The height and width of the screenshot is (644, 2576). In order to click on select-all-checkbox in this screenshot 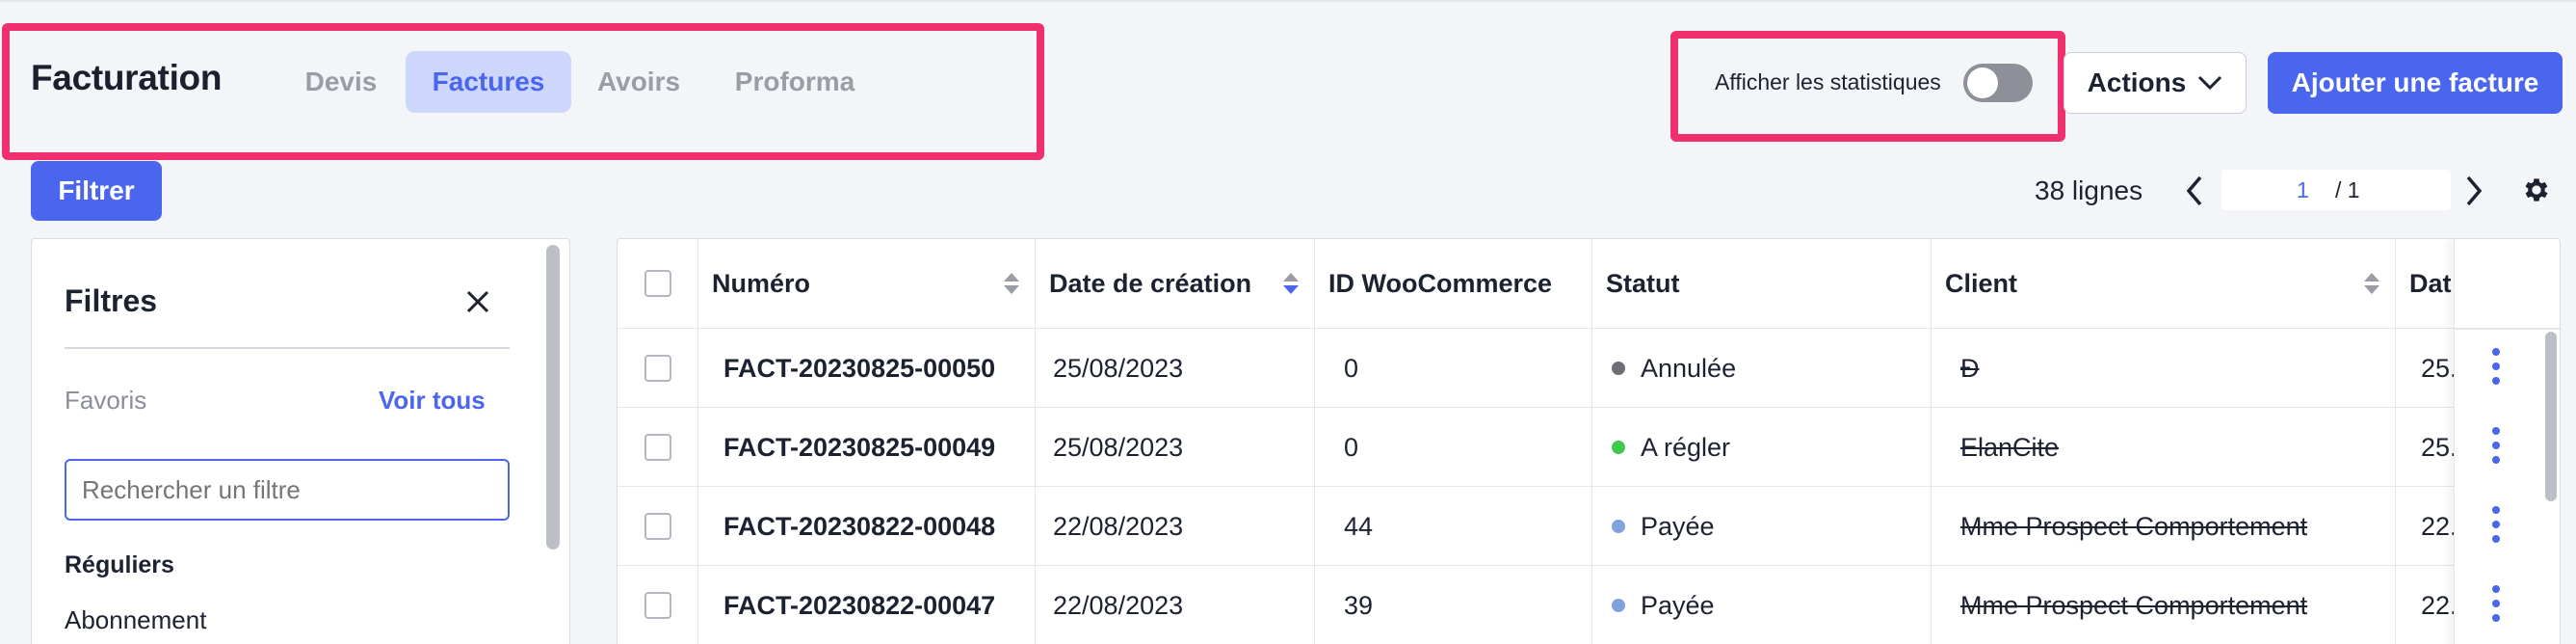, I will do `click(657, 284)`.